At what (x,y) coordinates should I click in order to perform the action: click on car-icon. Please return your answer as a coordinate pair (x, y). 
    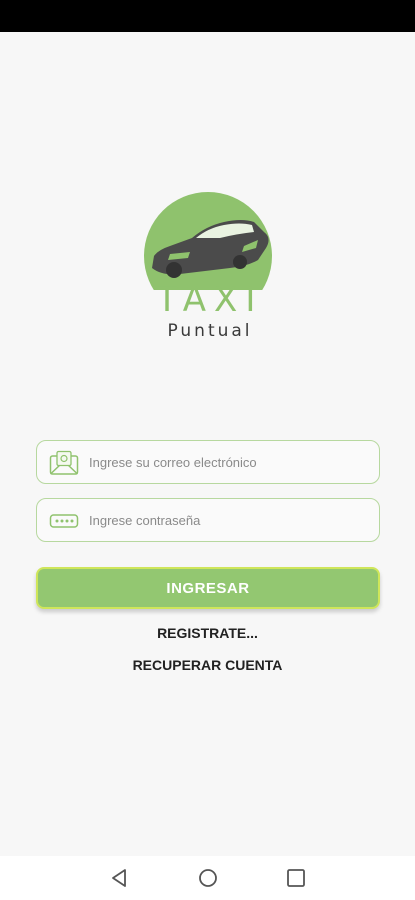
    Looking at the image, I should click on (208, 241).